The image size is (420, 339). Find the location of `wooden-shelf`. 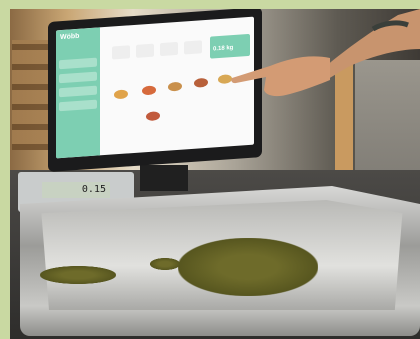

wooden-shelf is located at coordinates (30, 95).